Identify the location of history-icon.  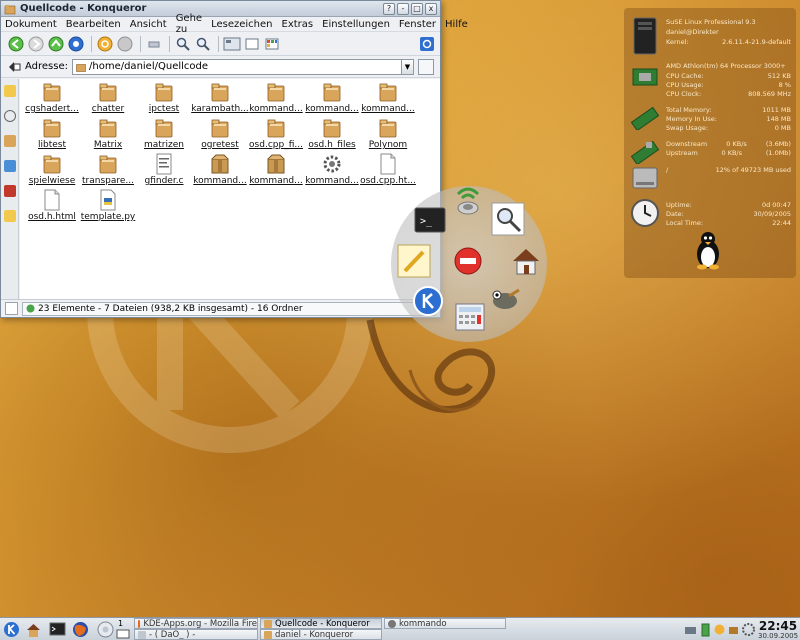
(10, 116).